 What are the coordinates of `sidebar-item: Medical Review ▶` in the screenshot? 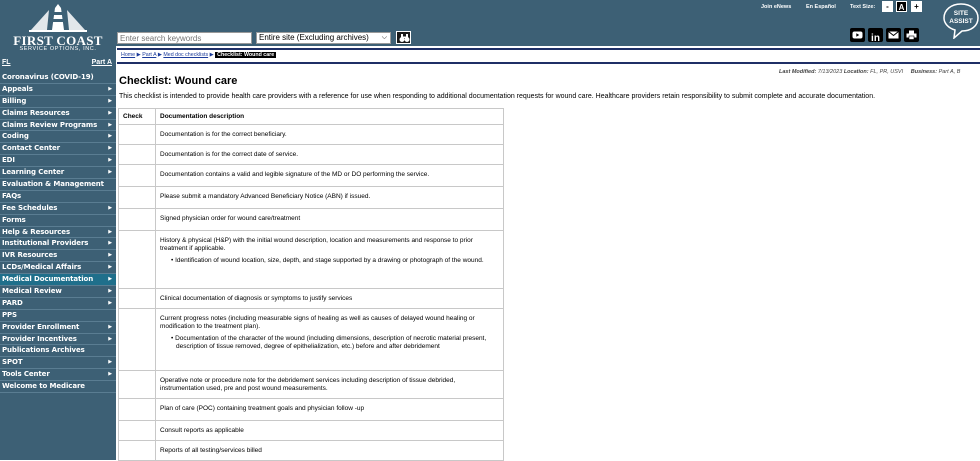 It's located at (58, 292).